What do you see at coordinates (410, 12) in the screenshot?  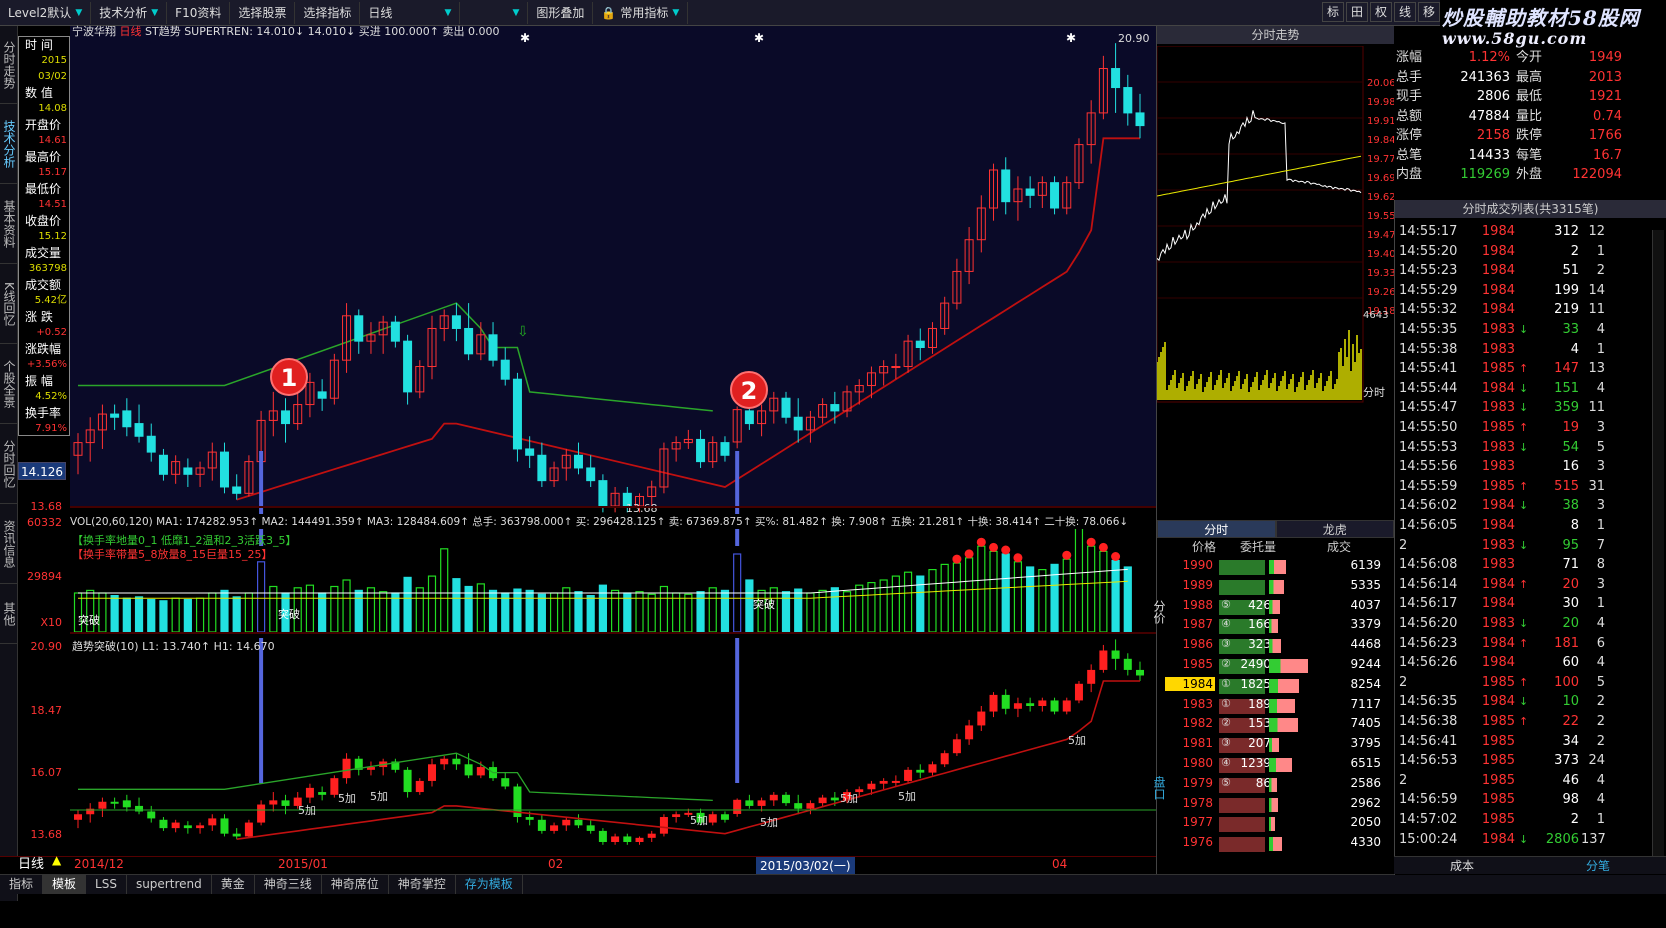 I see `toolbar-period-select: 日线 ▼` at bounding box center [410, 12].